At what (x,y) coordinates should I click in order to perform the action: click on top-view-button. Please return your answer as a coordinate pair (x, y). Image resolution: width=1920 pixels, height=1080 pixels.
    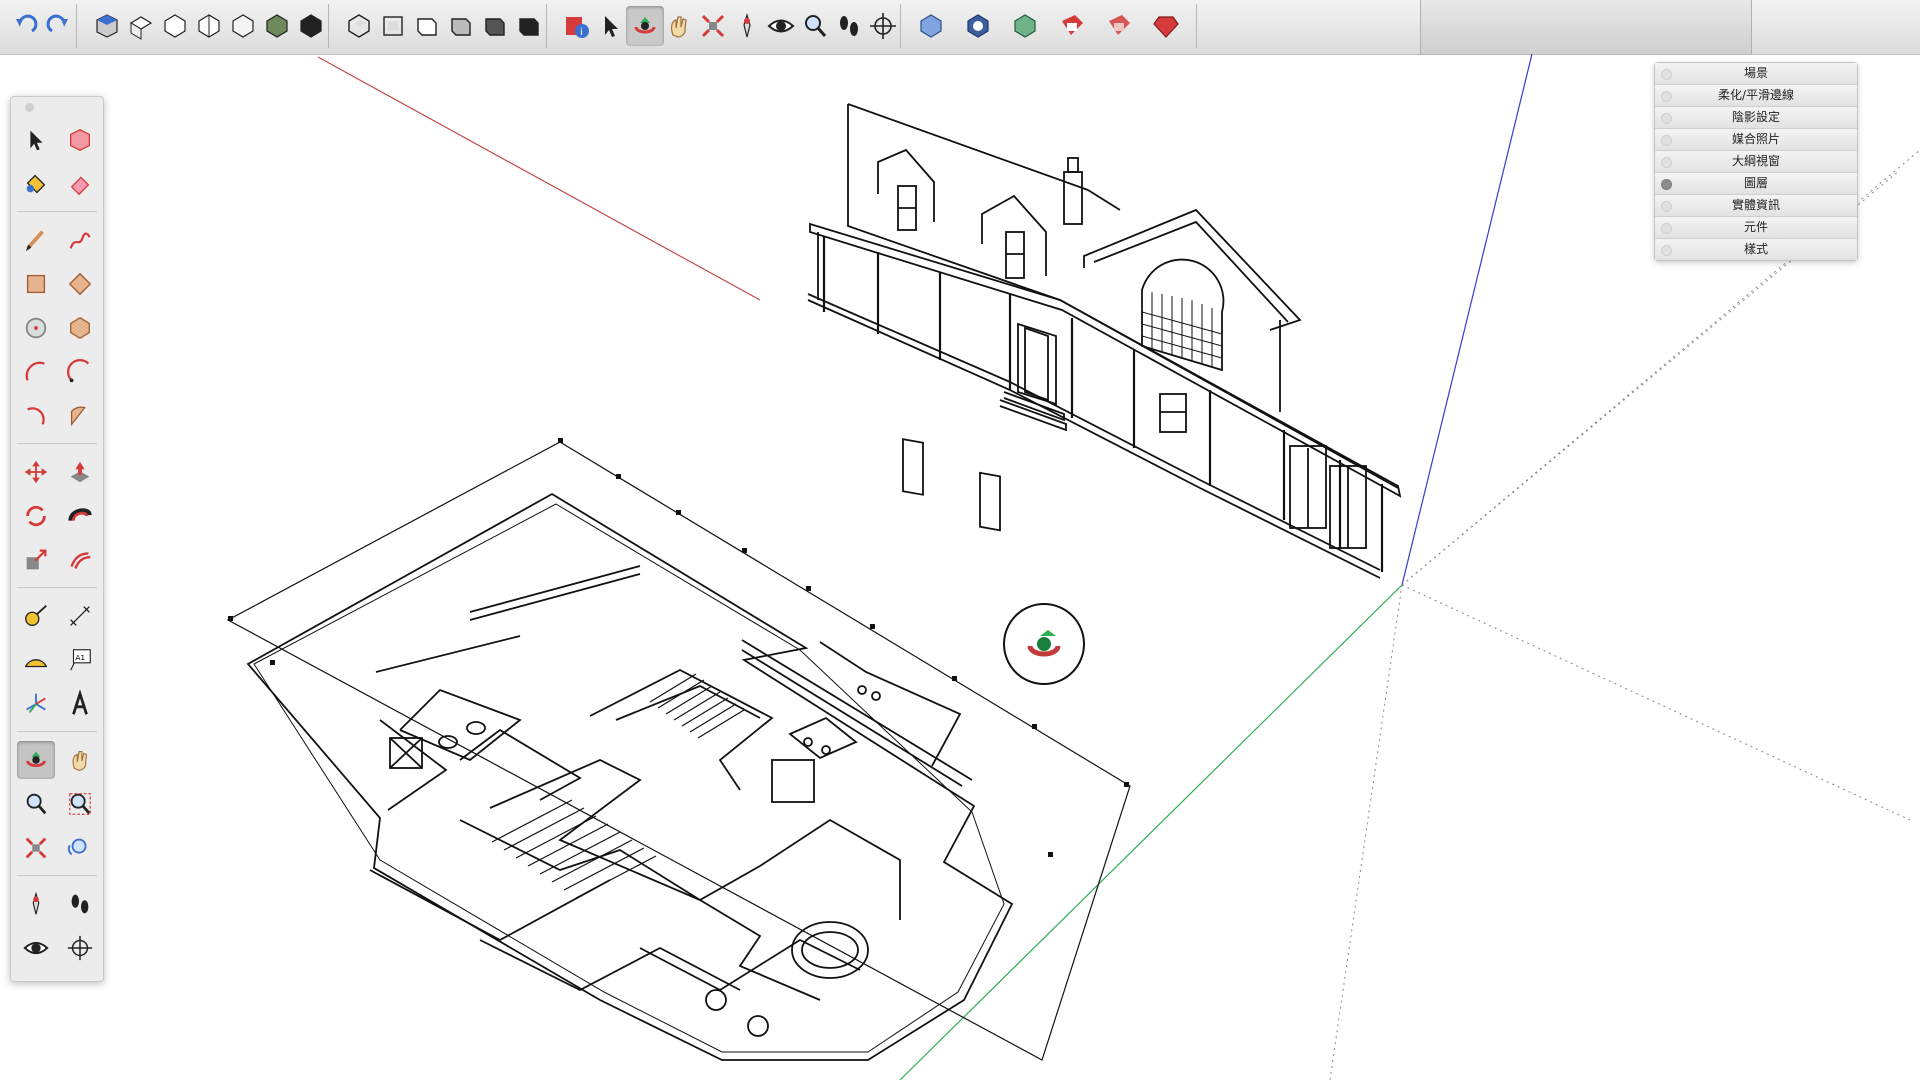
    Looking at the image, I should click on (141, 26).